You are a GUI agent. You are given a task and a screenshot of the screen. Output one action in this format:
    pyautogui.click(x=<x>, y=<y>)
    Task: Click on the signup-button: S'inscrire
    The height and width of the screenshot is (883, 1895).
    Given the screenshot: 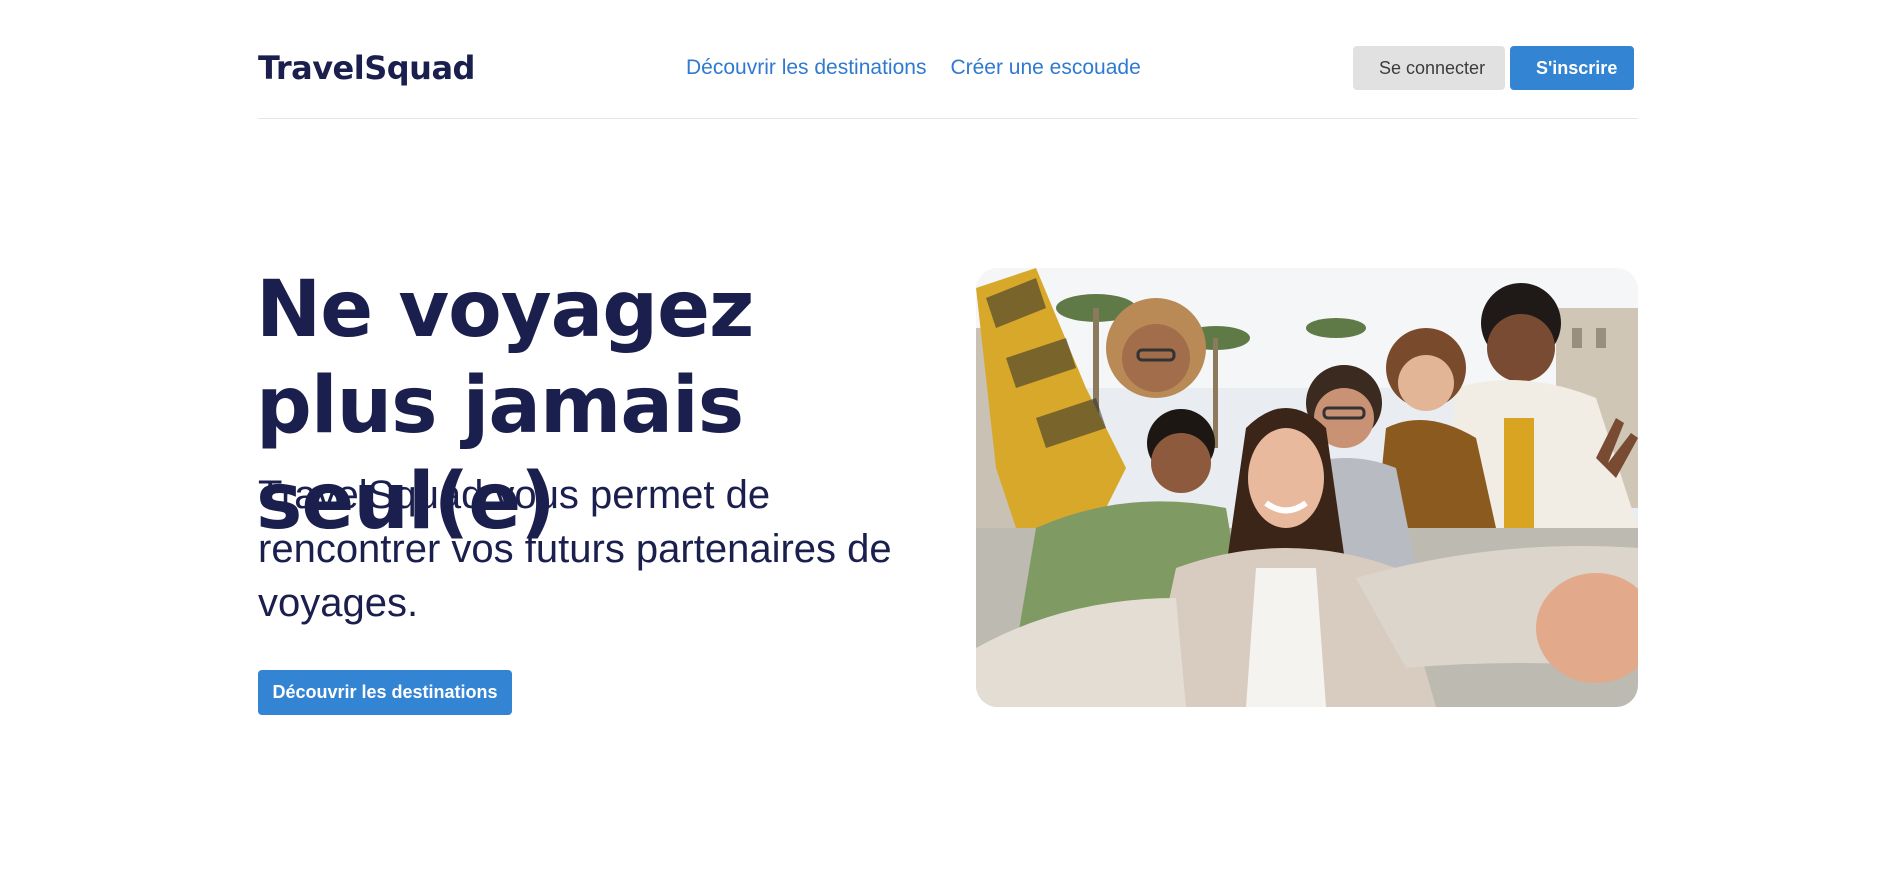 What is the action you would take?
    pyautogui.click(x=1572, y=68)
    